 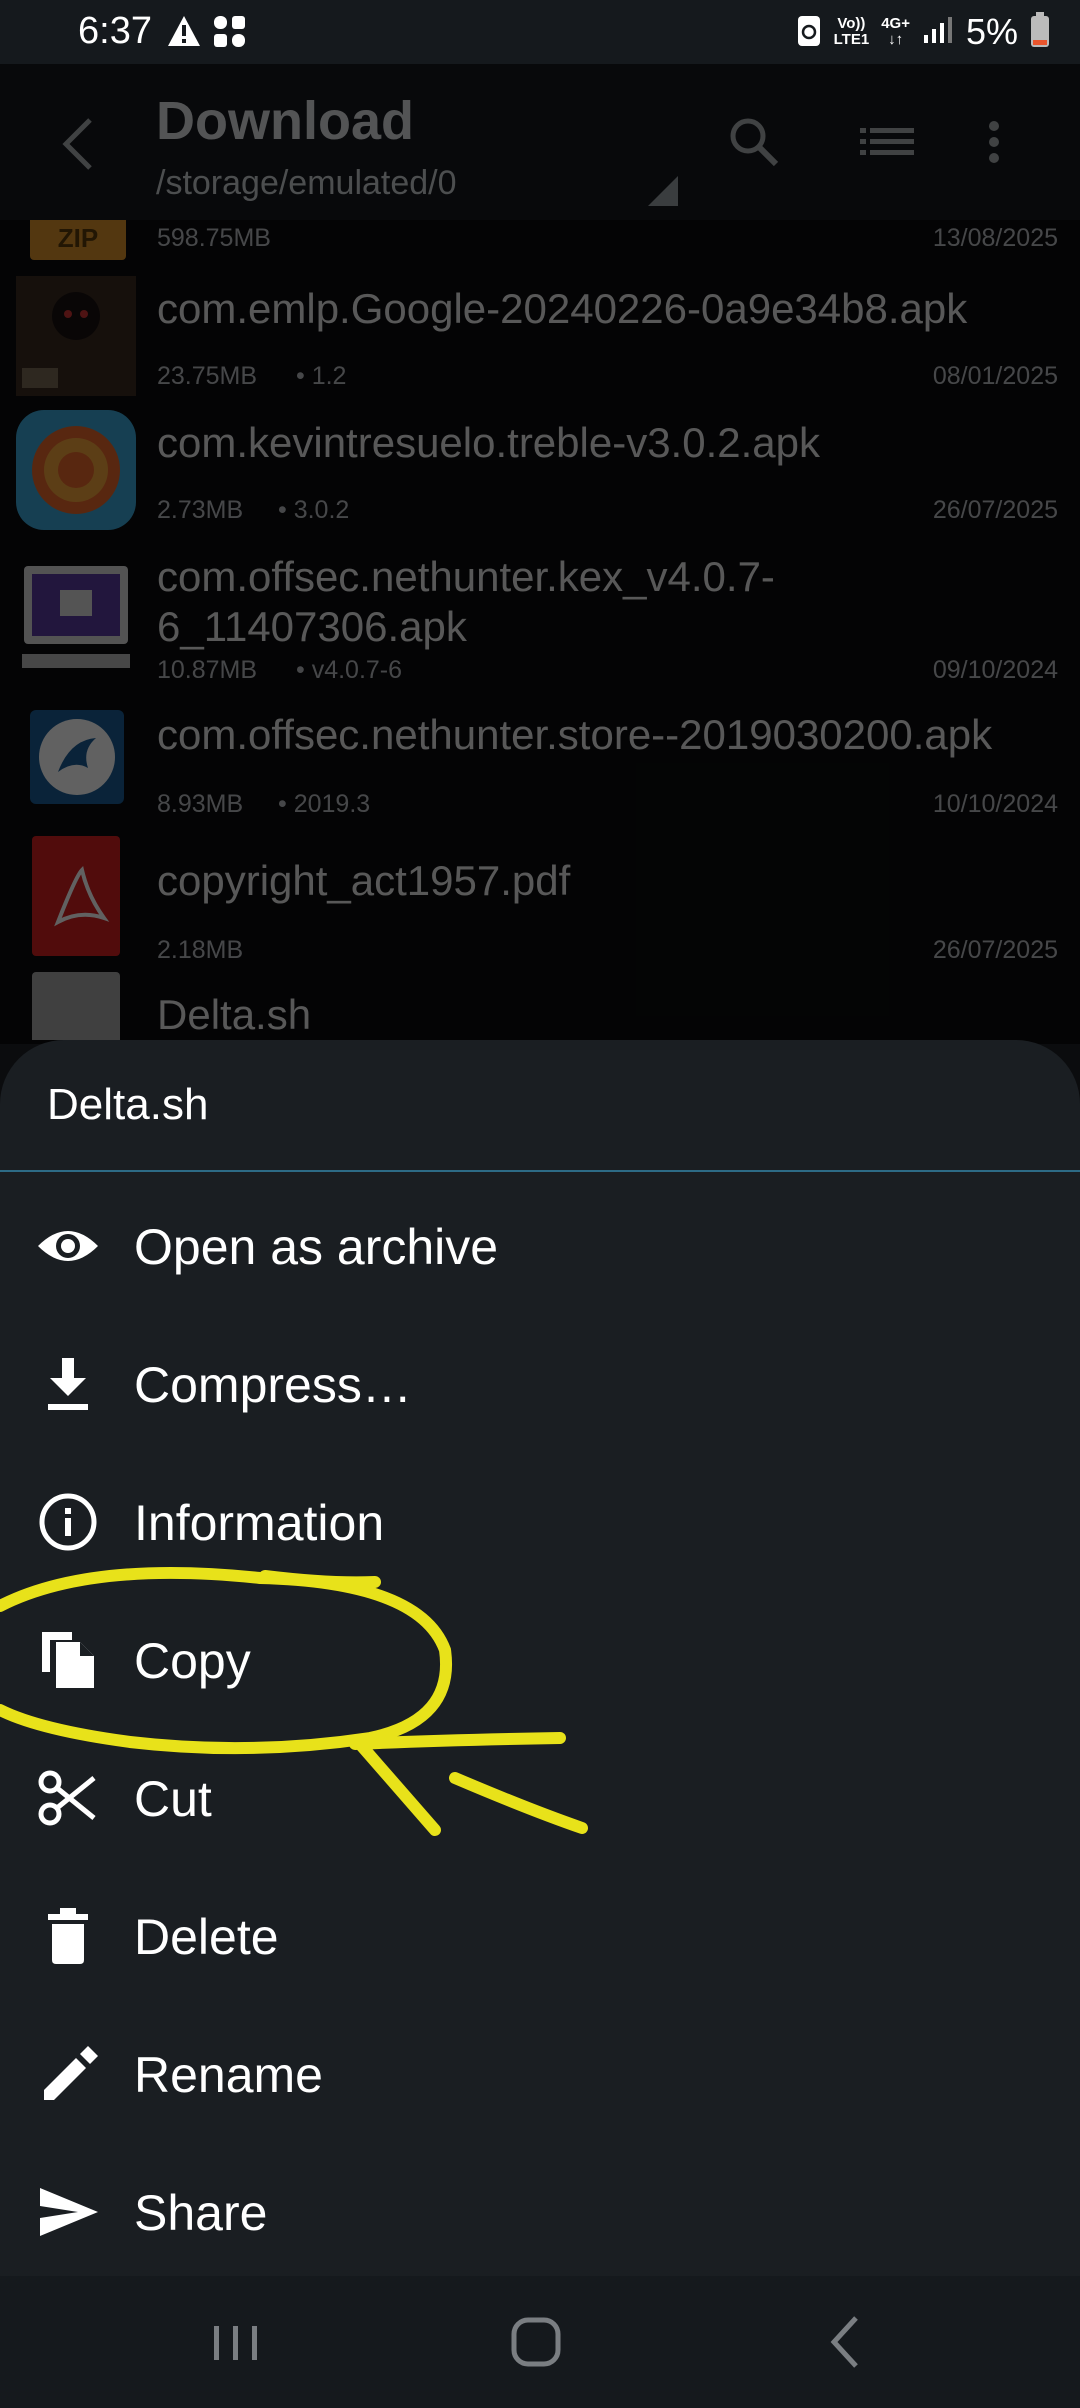 I want to click on file-size: 23.75MB, so click(x=207, y=376).